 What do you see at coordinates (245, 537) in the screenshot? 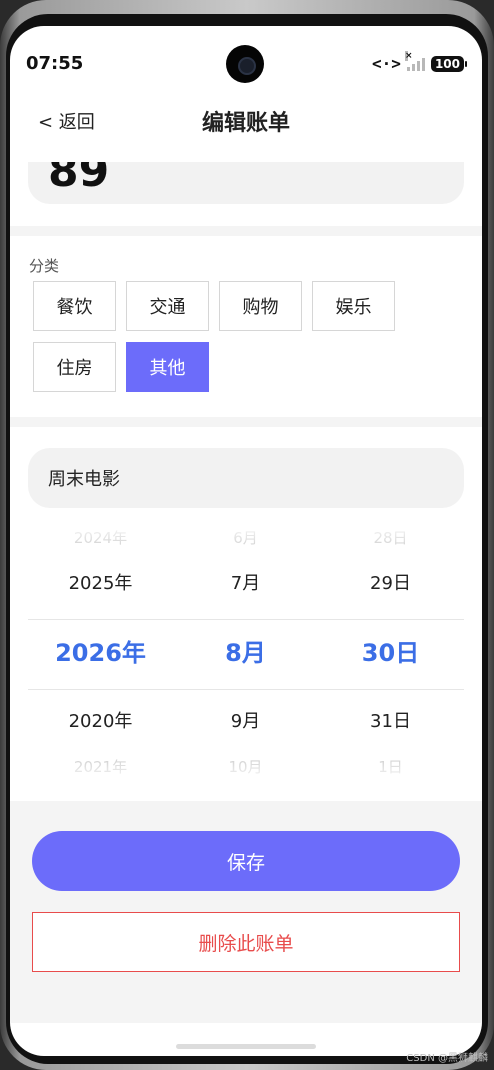
I see `month-option: 6月` at bounding box center [245, 537].